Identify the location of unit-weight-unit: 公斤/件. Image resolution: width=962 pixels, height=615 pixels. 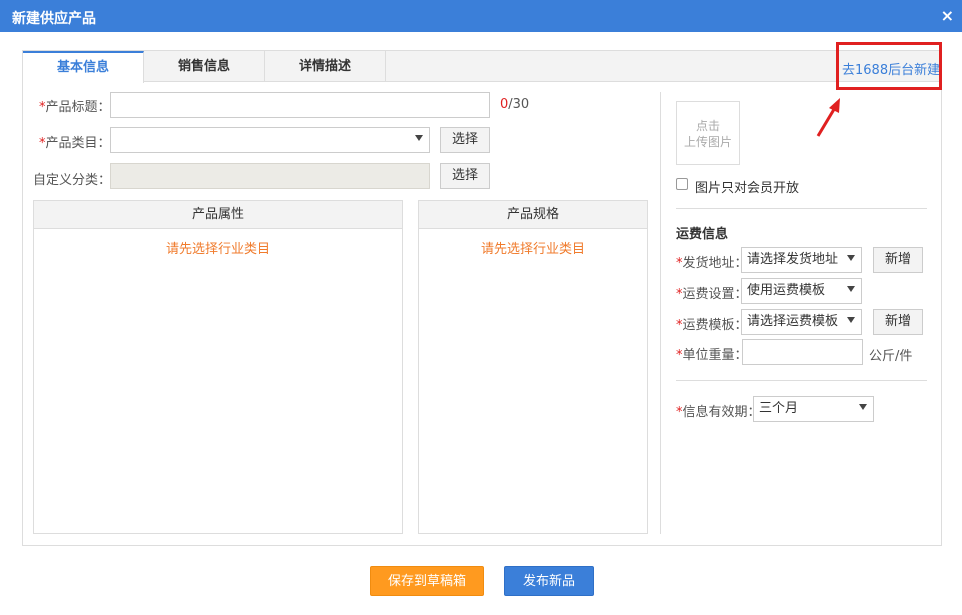
(891, 356).